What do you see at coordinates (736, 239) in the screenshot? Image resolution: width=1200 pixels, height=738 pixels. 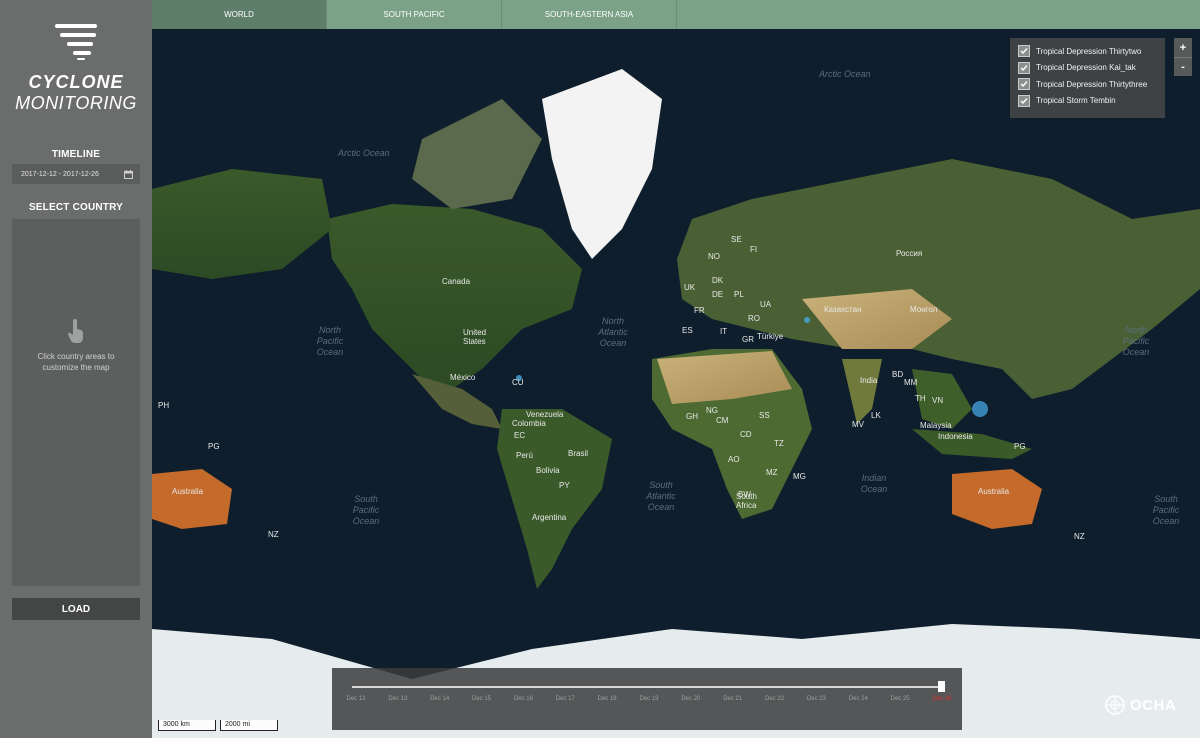 I see `label-se: SE` at bounding box center [736, 239].